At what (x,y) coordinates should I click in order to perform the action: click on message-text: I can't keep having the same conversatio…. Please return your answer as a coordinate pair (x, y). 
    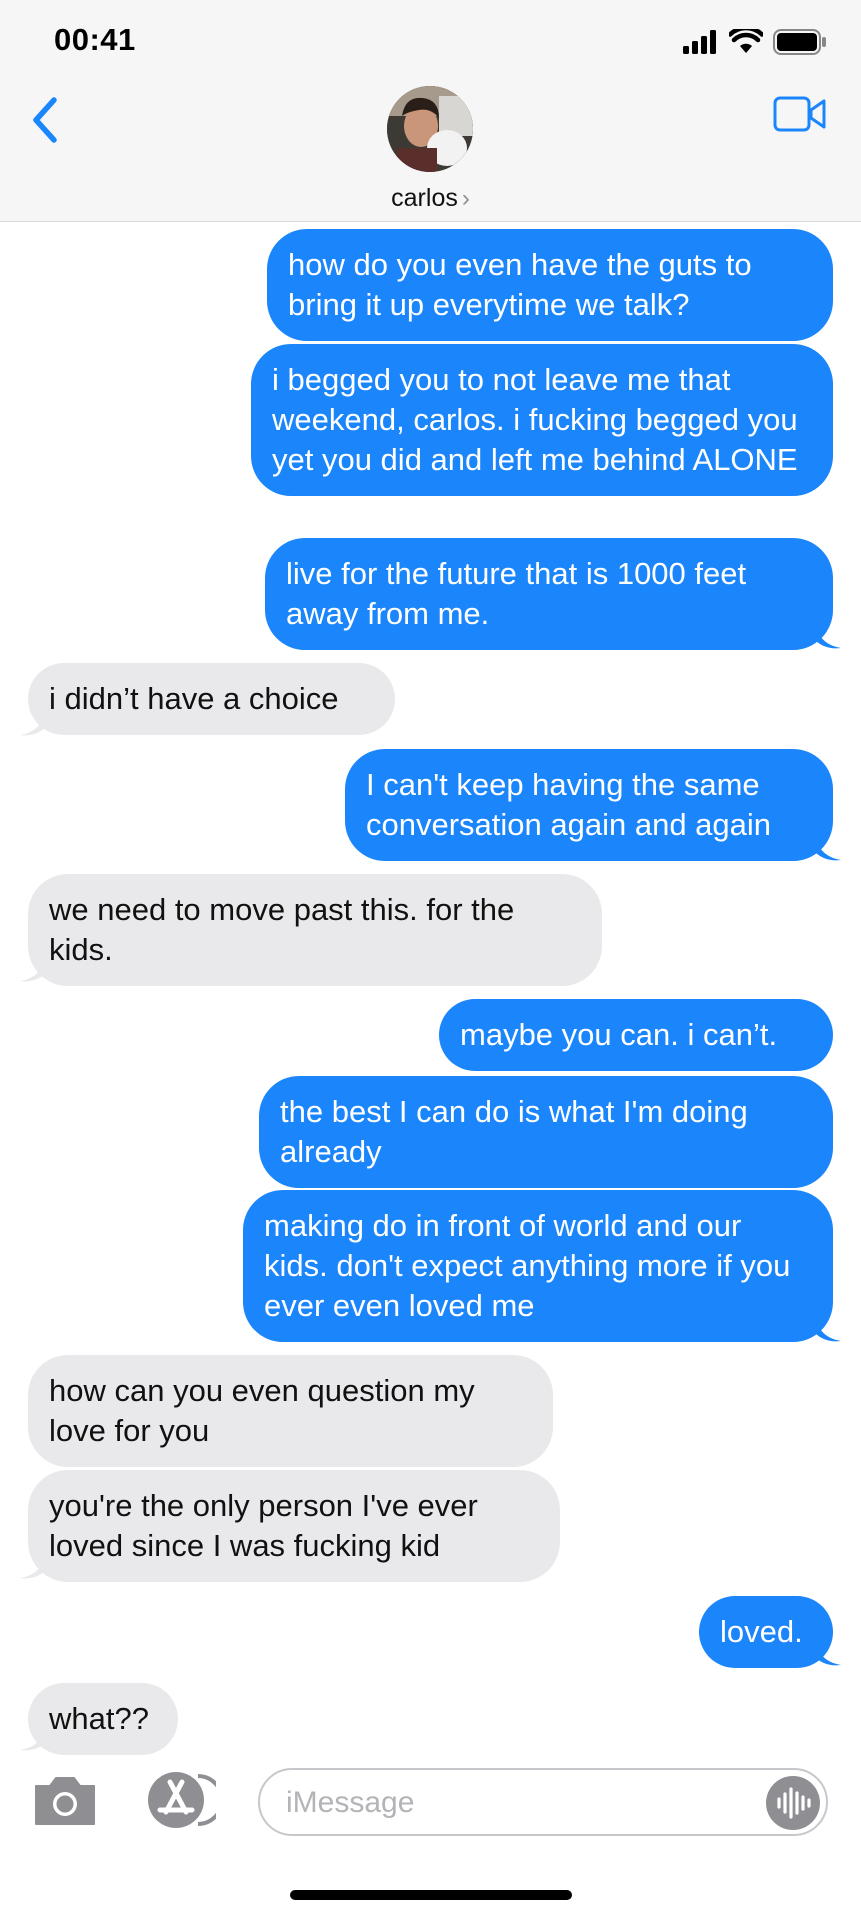
    Looking at the image, I should click on (569, 804).